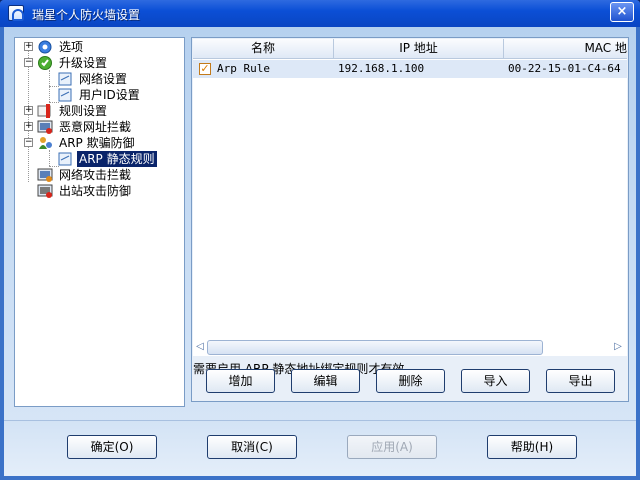 This screenshot has width=640, height=480. I want to click on rule-mac: 00-22-15-01-C4-64, so click(564, 68).